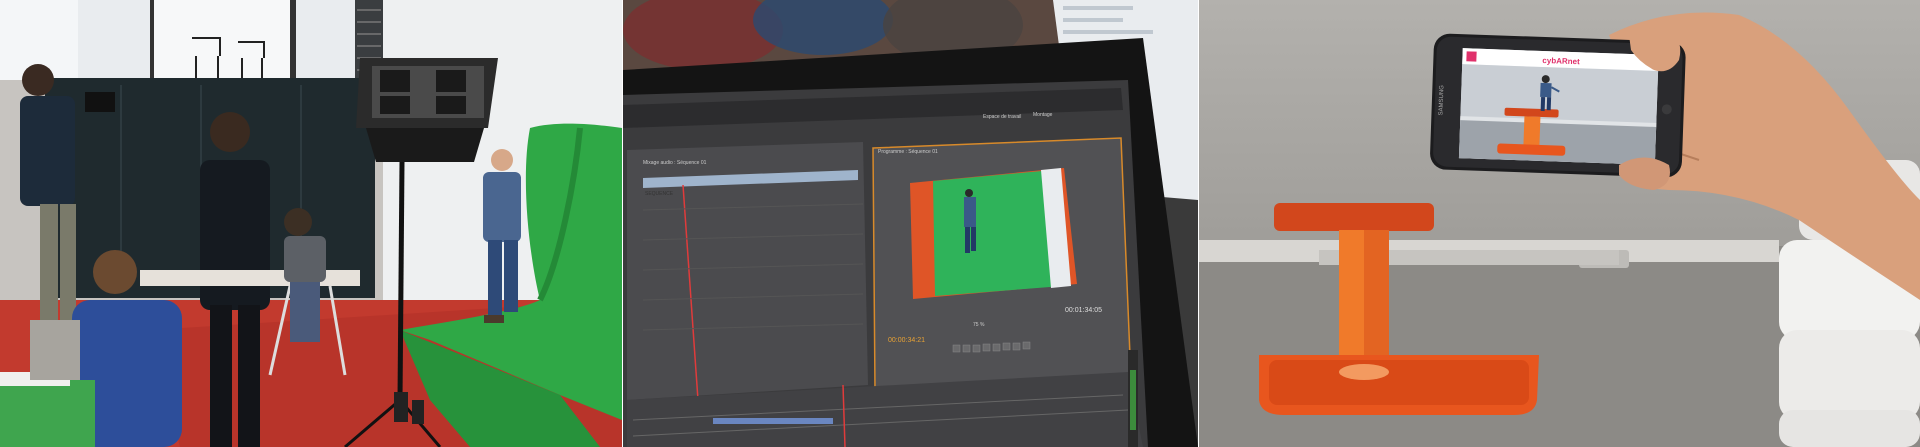 The height and width of the screenshot is (447, 1920). I want to click on clip-label: SEQUENCE, so click(659, 194).